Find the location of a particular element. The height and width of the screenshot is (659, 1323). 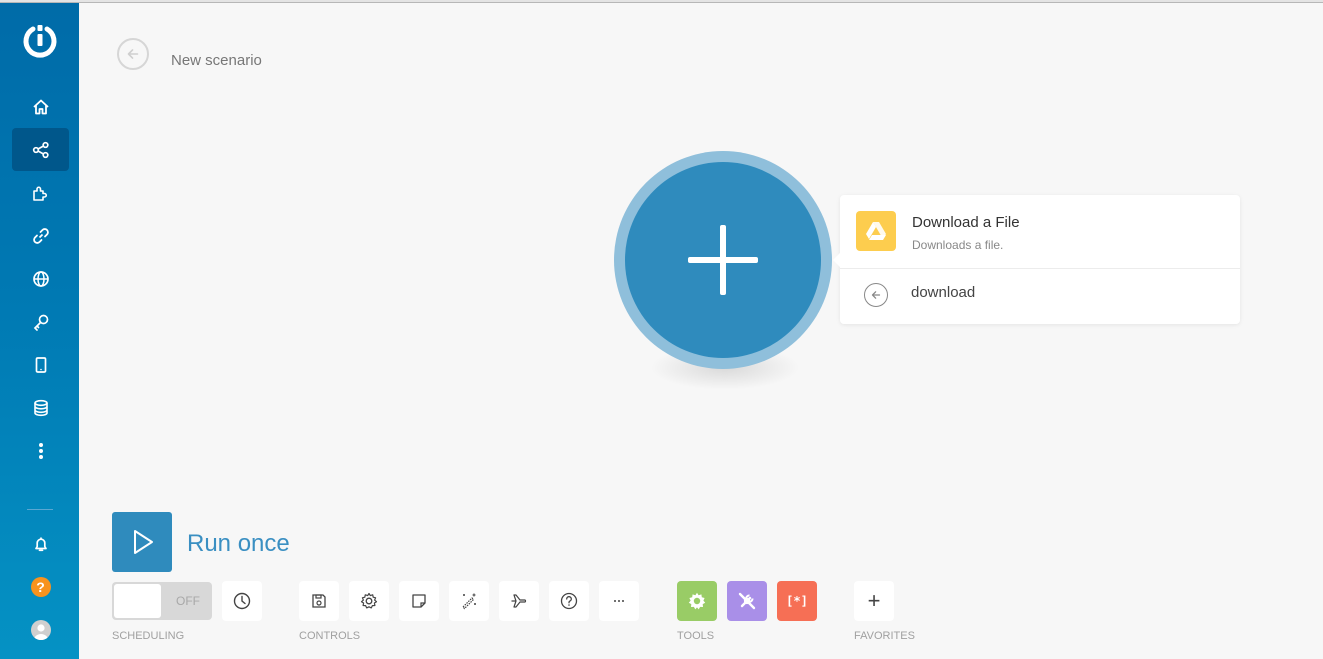

popup-back-button: download is located at coordinates (1040, 296).